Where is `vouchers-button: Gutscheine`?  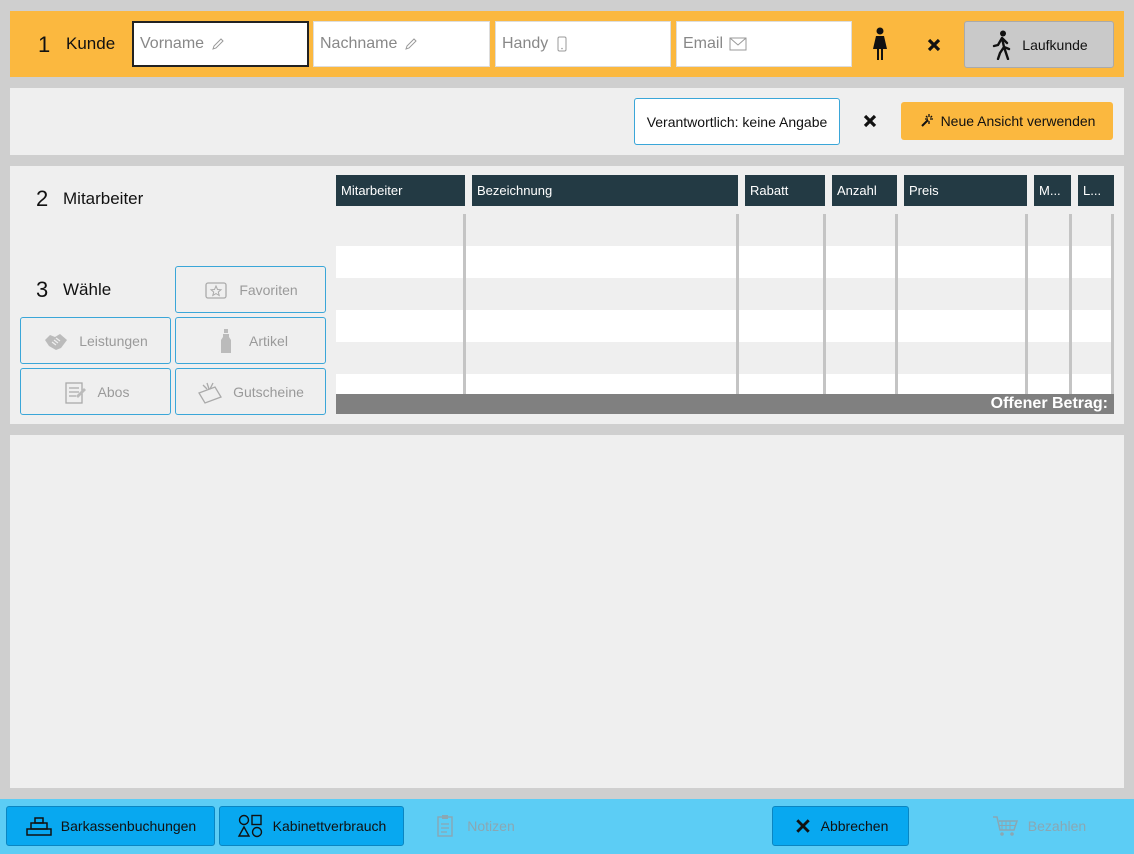 vouchers-button: Gutscheine is located at coordinates (250, 391).